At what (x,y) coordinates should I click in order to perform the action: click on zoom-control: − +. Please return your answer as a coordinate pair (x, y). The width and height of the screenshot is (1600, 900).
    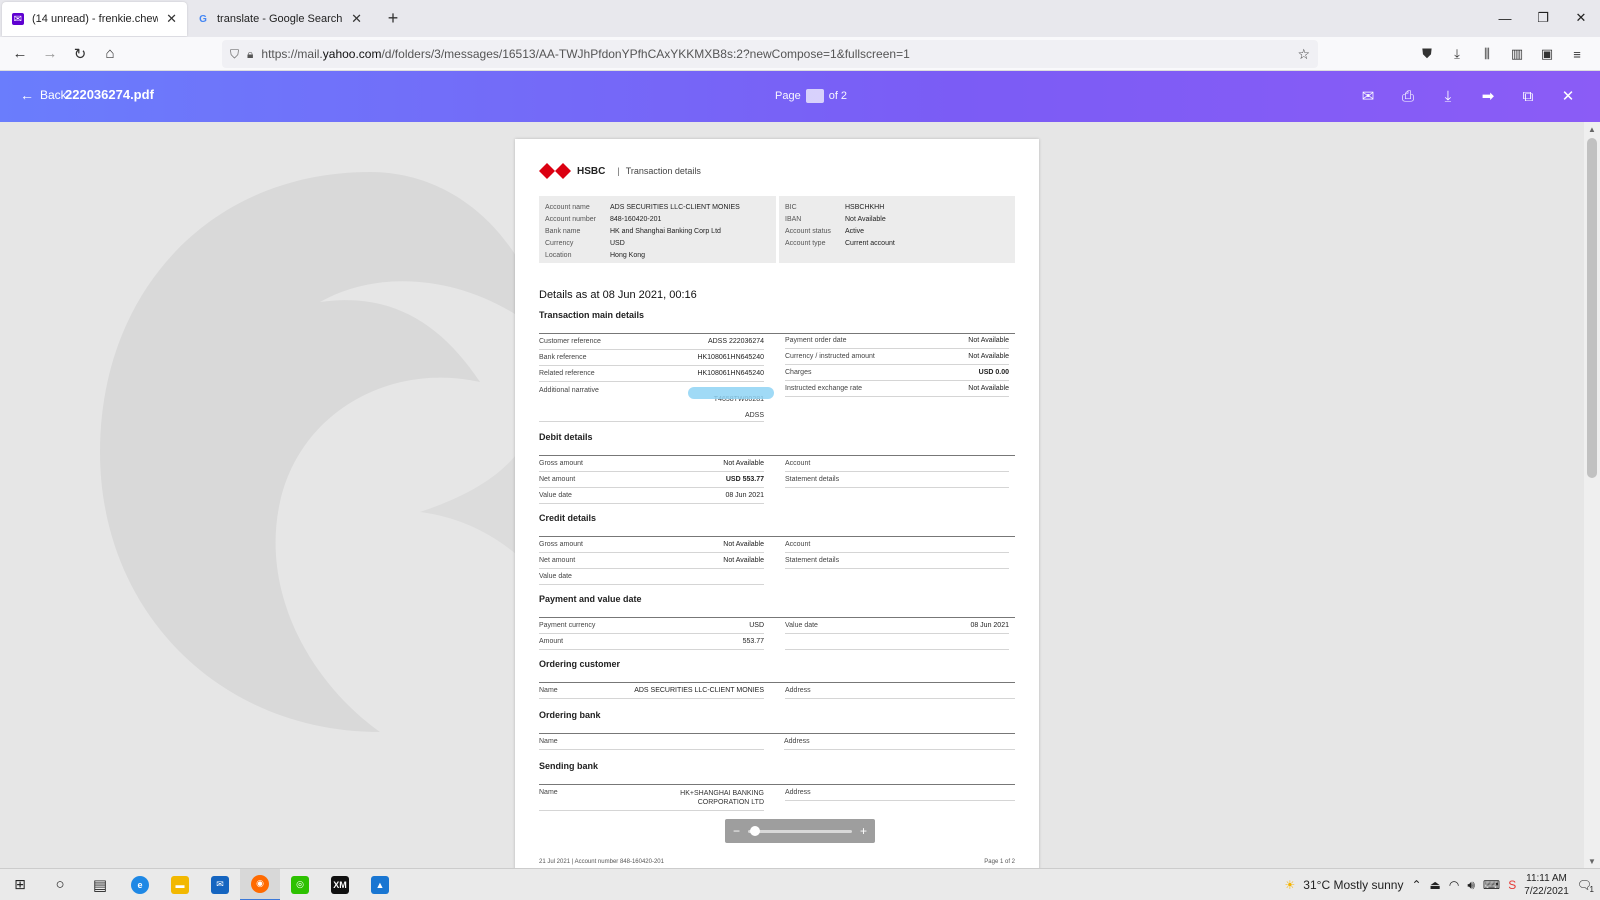
    Looking at the image, I should click on (800, 831).